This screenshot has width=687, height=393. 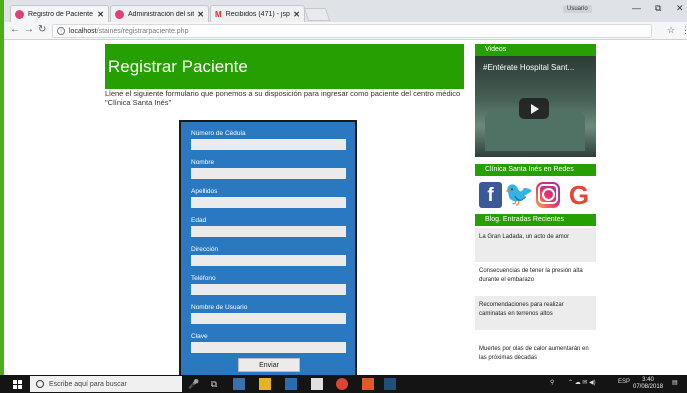 I want to click on play-button-icon, so click(x=534, y=108).